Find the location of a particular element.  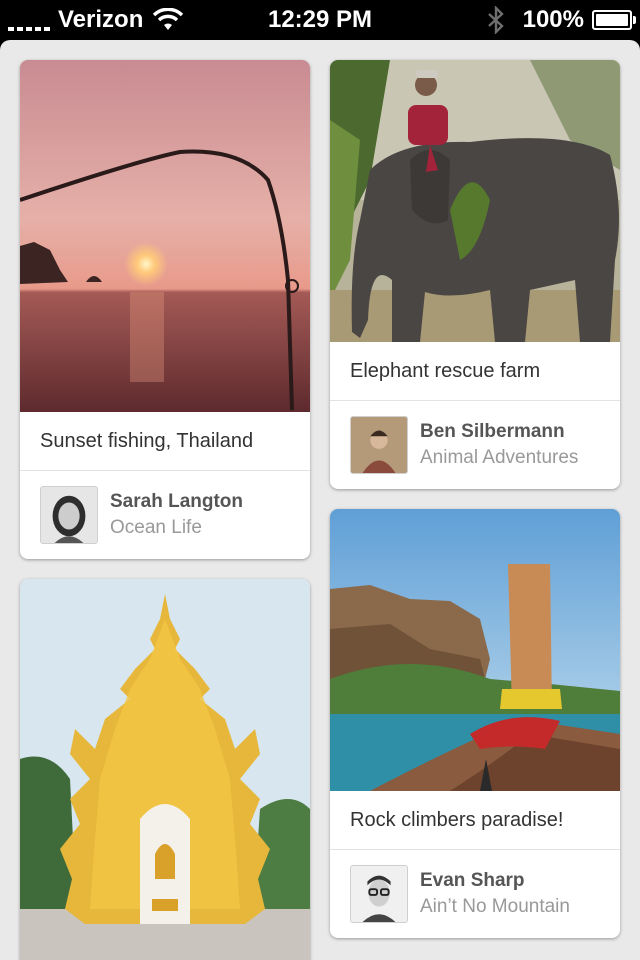

pin-attribution: Ben Silbermann Animal Adventures is located at coordinates (475, 445).